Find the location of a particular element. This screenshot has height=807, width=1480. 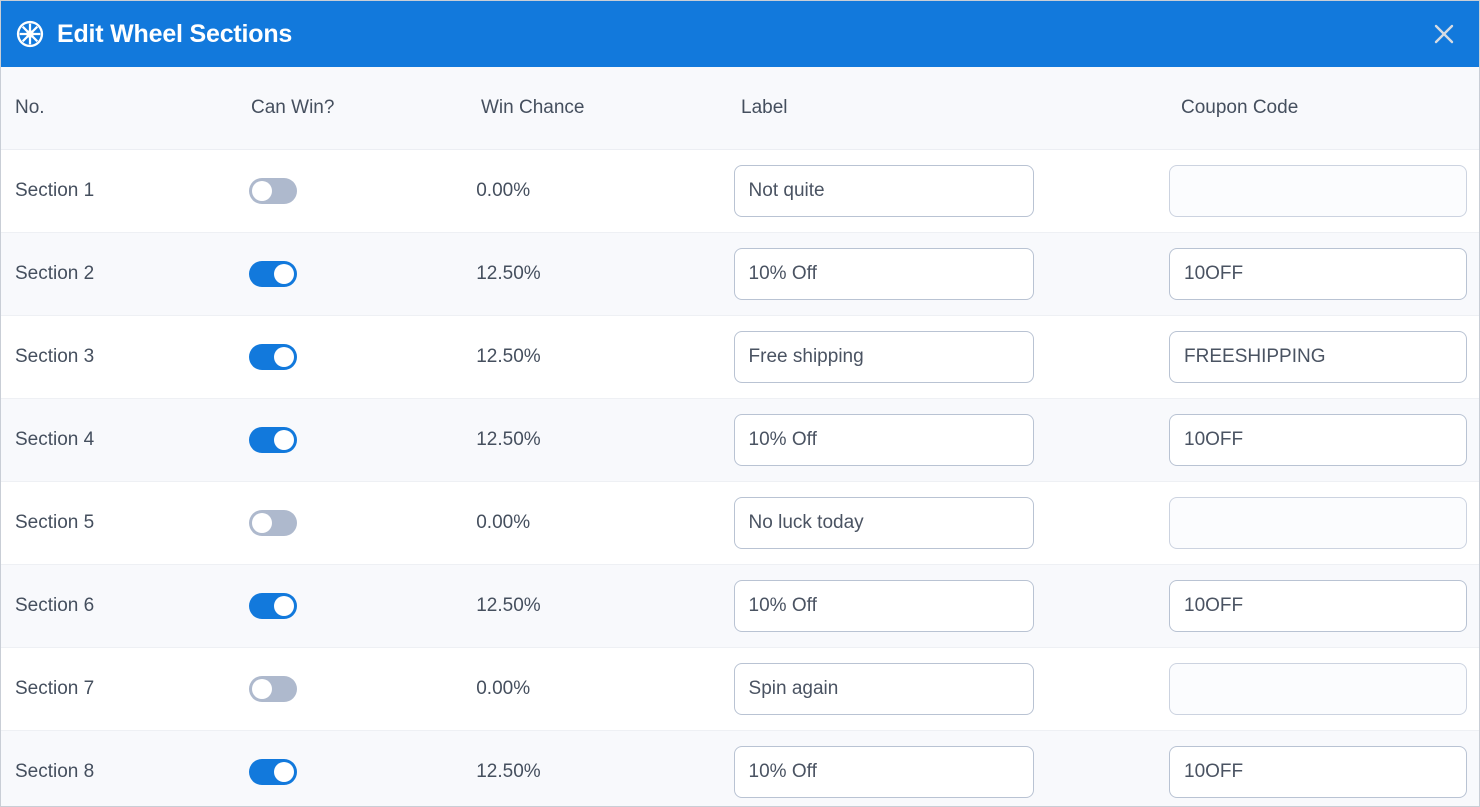

table-row: Section 3 12.50% is located at coordinates (740, 357).